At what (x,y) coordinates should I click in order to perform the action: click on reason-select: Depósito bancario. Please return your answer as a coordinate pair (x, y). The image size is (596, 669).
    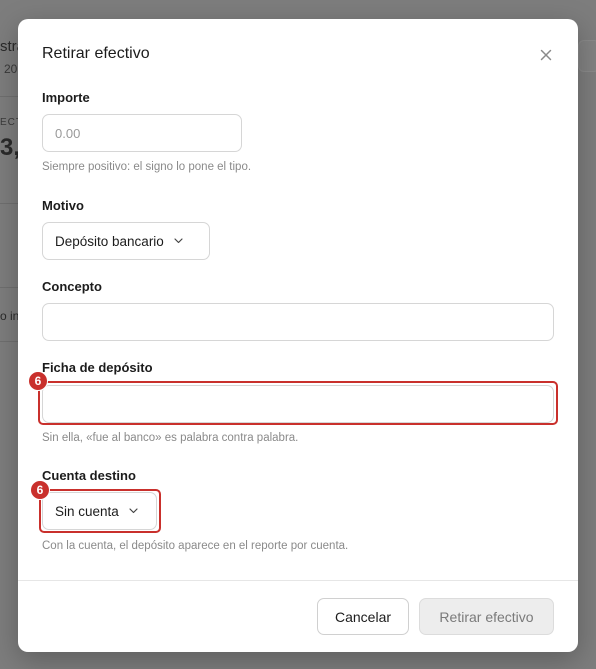
    Looking at the image, I should click on (126, 241).